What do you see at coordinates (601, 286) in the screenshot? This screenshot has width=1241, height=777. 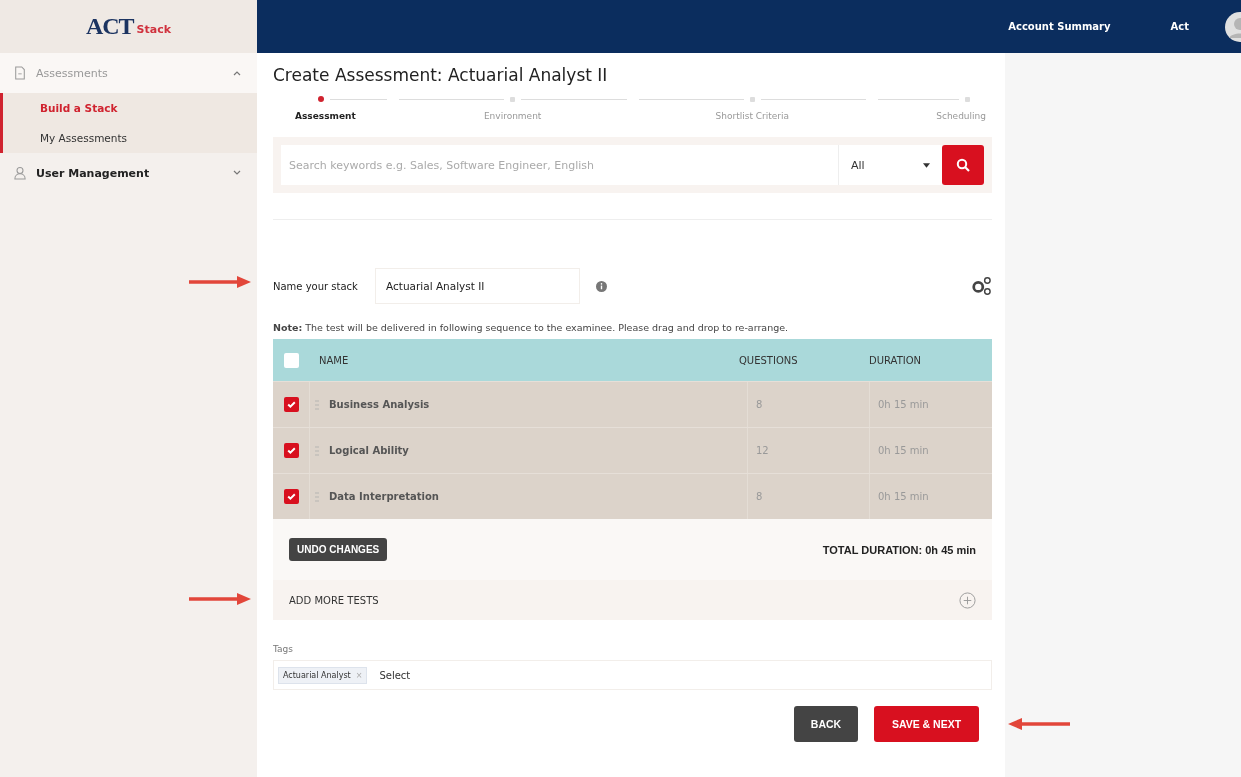 I see `info-icon` at bounding box center [601, 286].